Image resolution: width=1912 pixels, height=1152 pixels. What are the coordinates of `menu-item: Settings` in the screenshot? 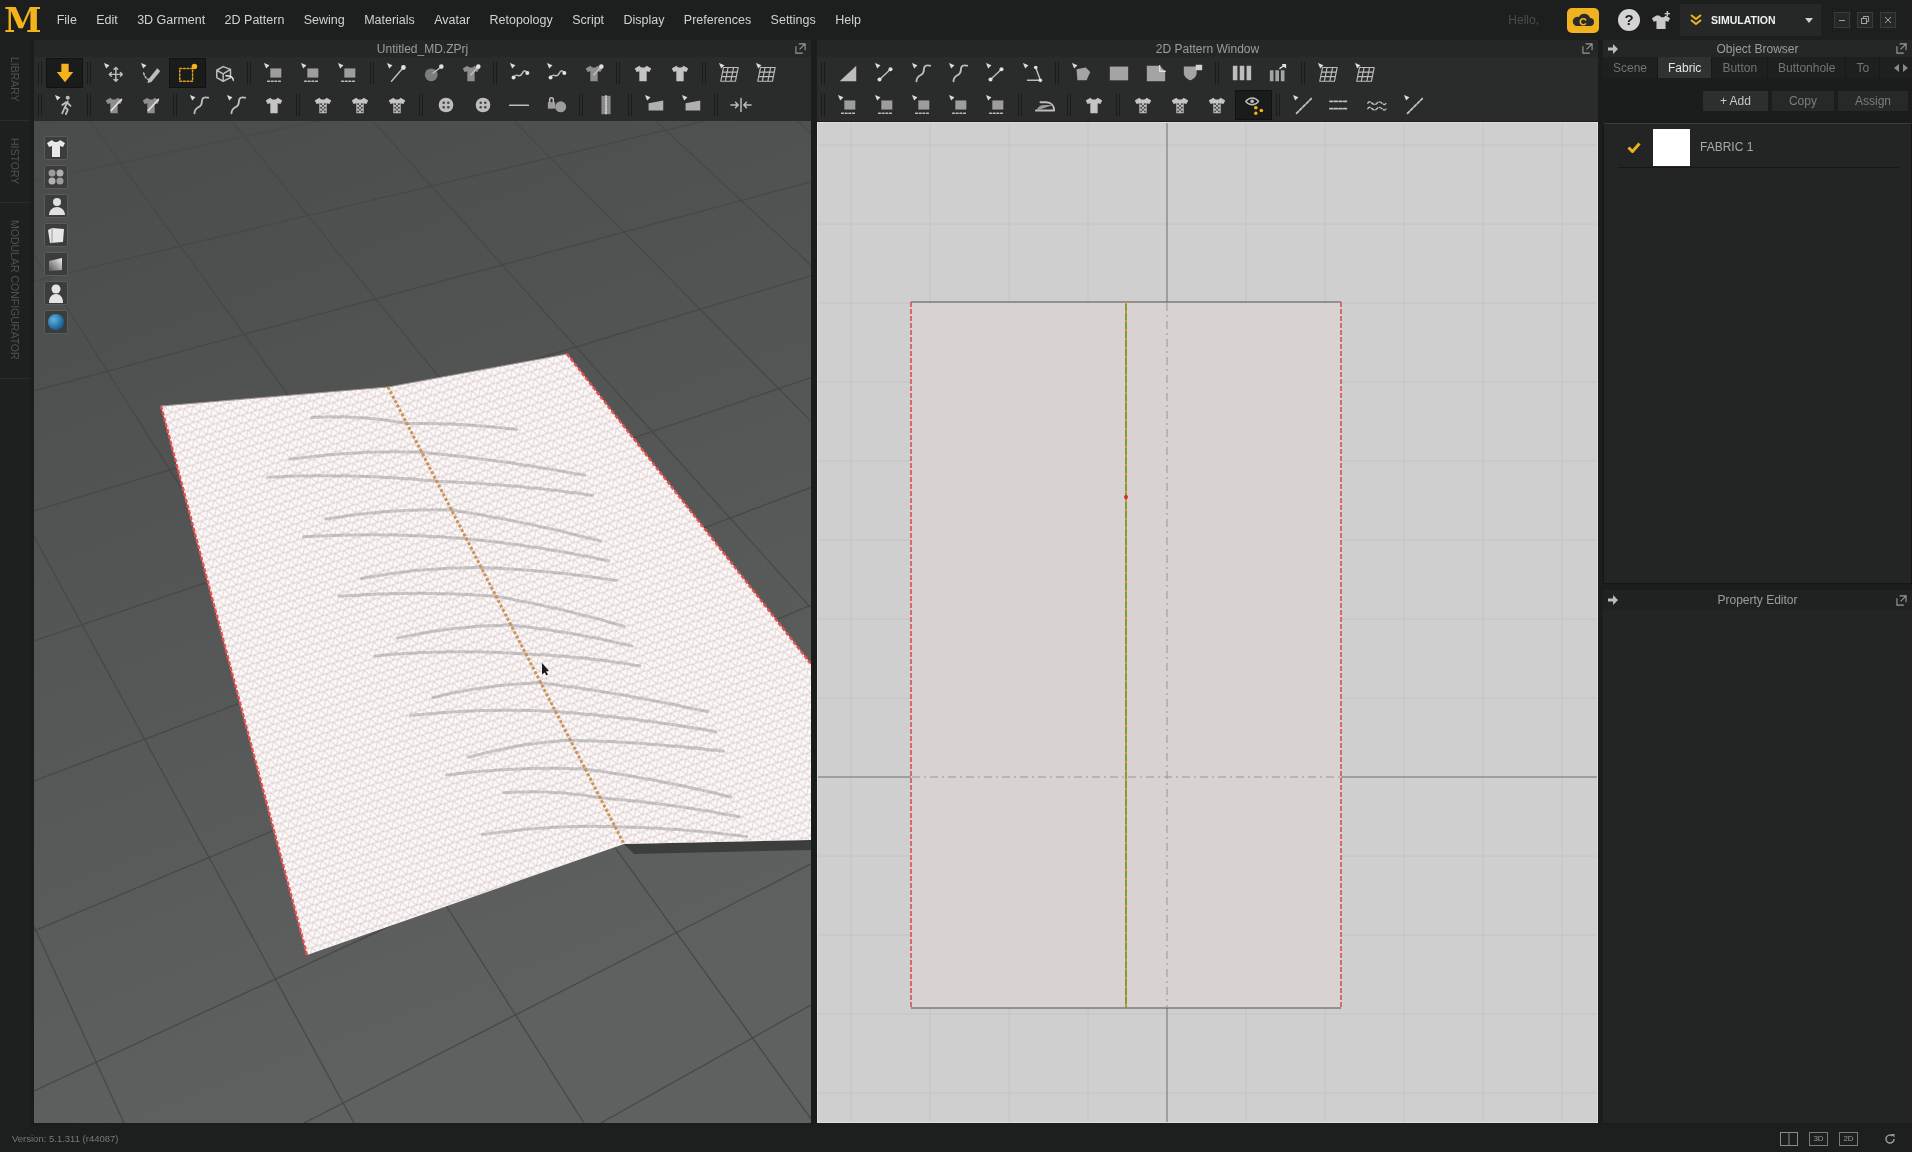 It's located at (793, 20).